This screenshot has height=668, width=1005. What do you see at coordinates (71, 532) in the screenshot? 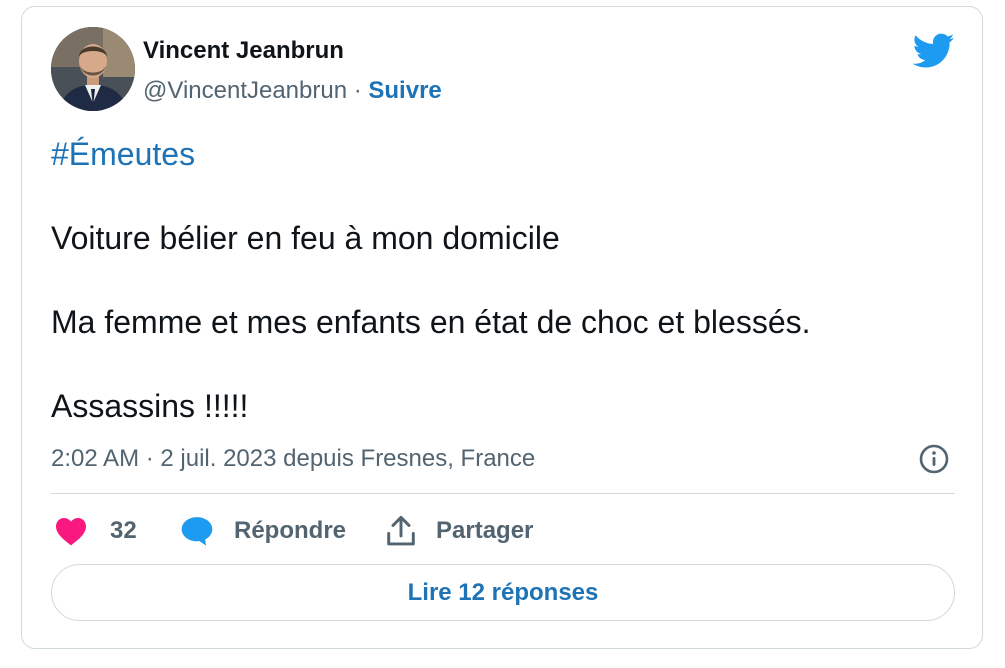
I see `heart-icon` at bounding box center [71, 532].